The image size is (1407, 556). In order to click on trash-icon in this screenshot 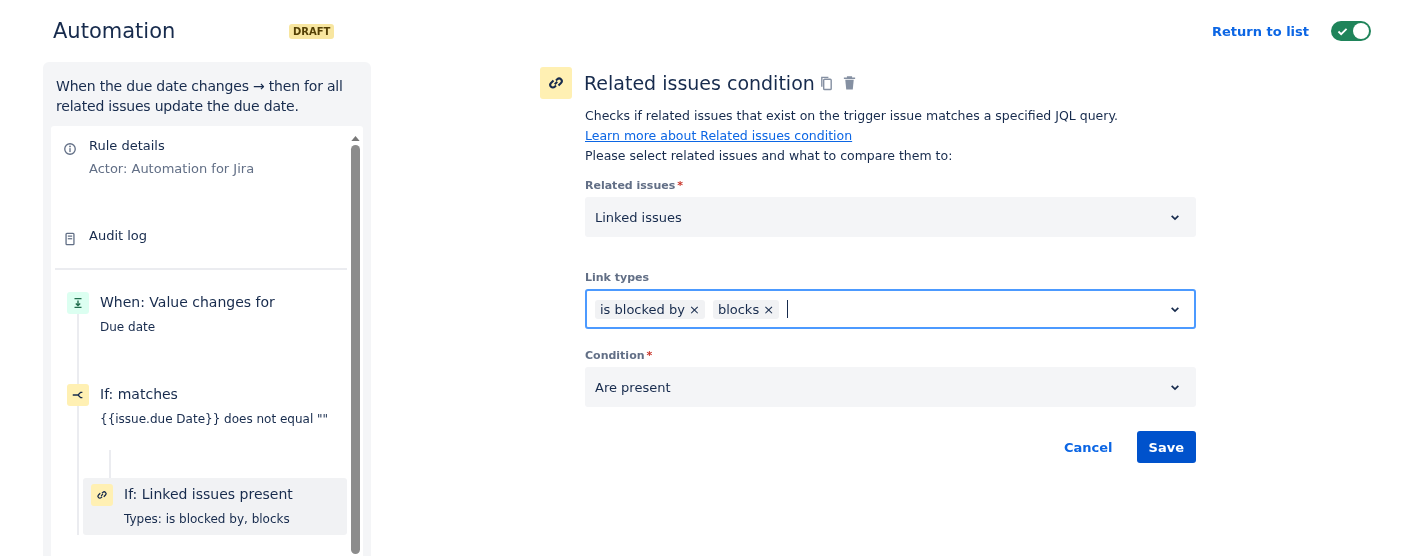, I will do `click(849, 83)`.